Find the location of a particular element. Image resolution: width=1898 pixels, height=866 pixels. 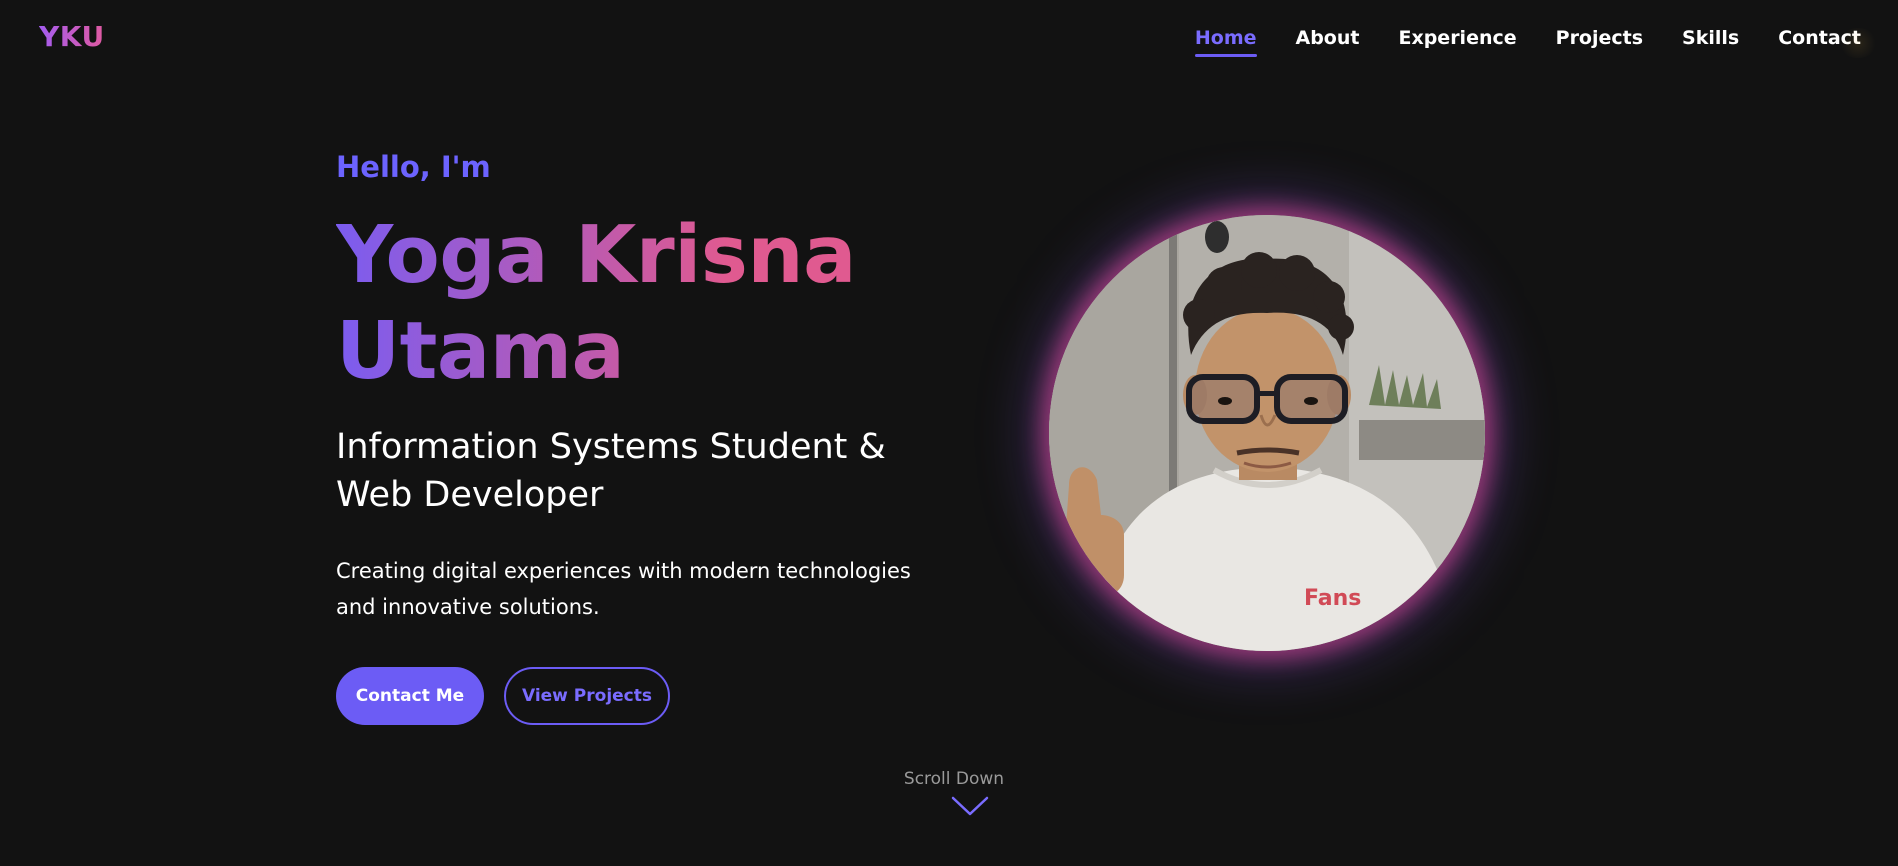

scroll-down: Scroll Down is located at coordinates (958, 795).